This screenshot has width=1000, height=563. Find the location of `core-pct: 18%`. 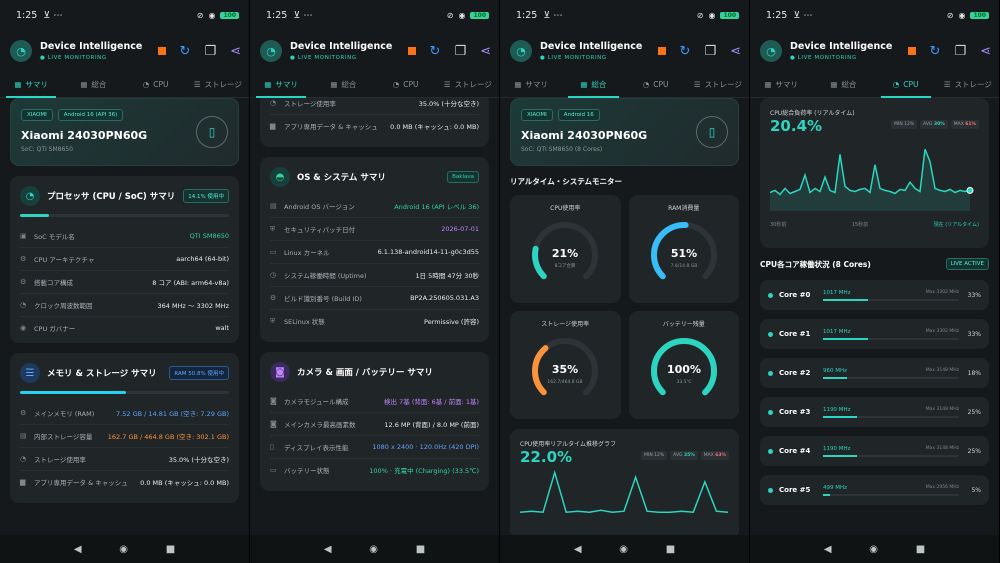

core-pct: 18% is located at coordinates (974, 373).